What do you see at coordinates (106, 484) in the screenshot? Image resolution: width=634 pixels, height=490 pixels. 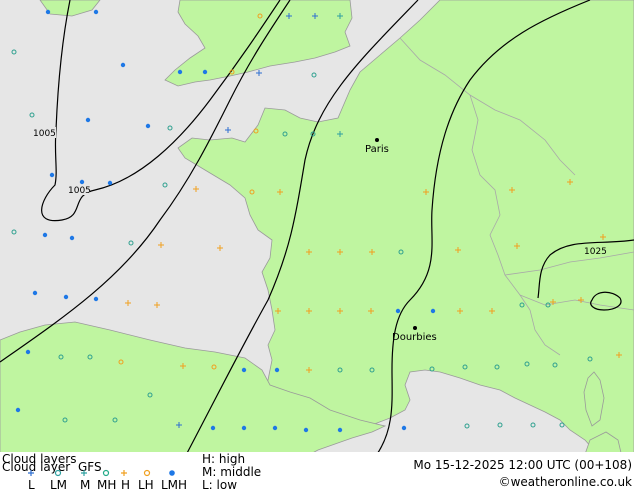 I see `legend-key-MH: MH` at bounding box center [106, 484].